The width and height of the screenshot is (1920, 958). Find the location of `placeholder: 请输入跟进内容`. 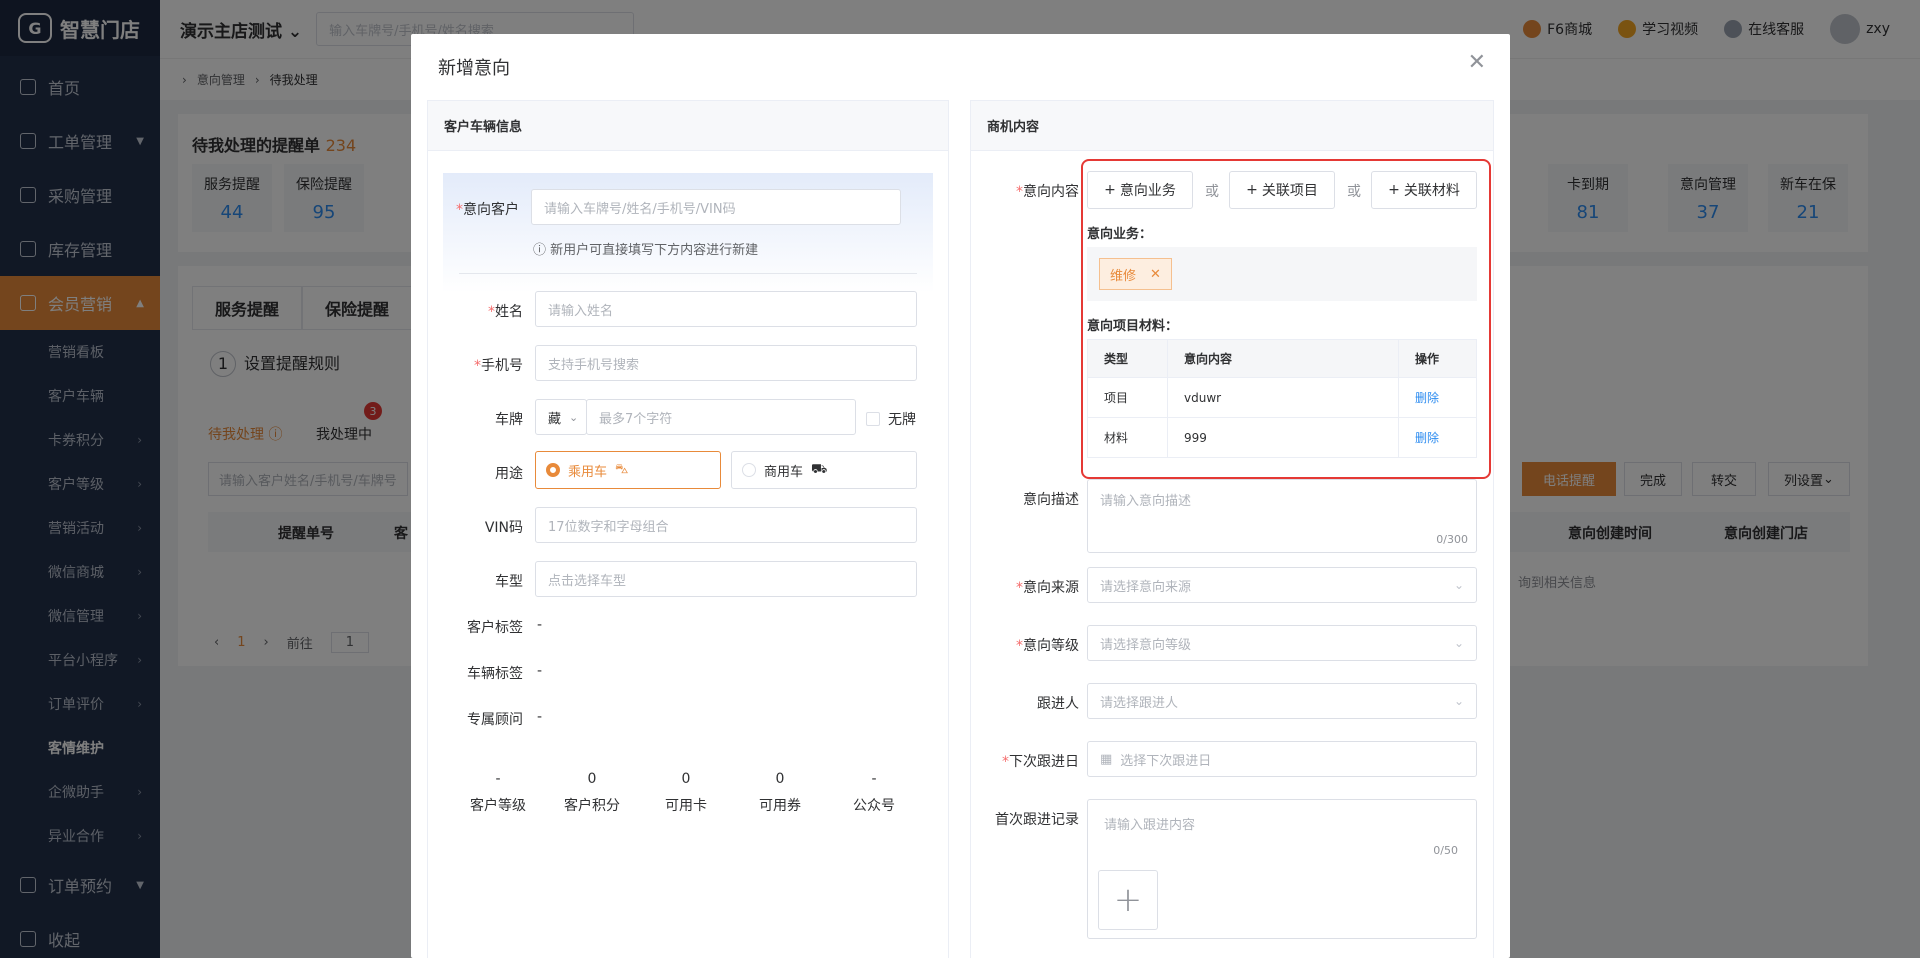

placeholder: 请输入跟进内容 is located at coordinates (1150, 825).